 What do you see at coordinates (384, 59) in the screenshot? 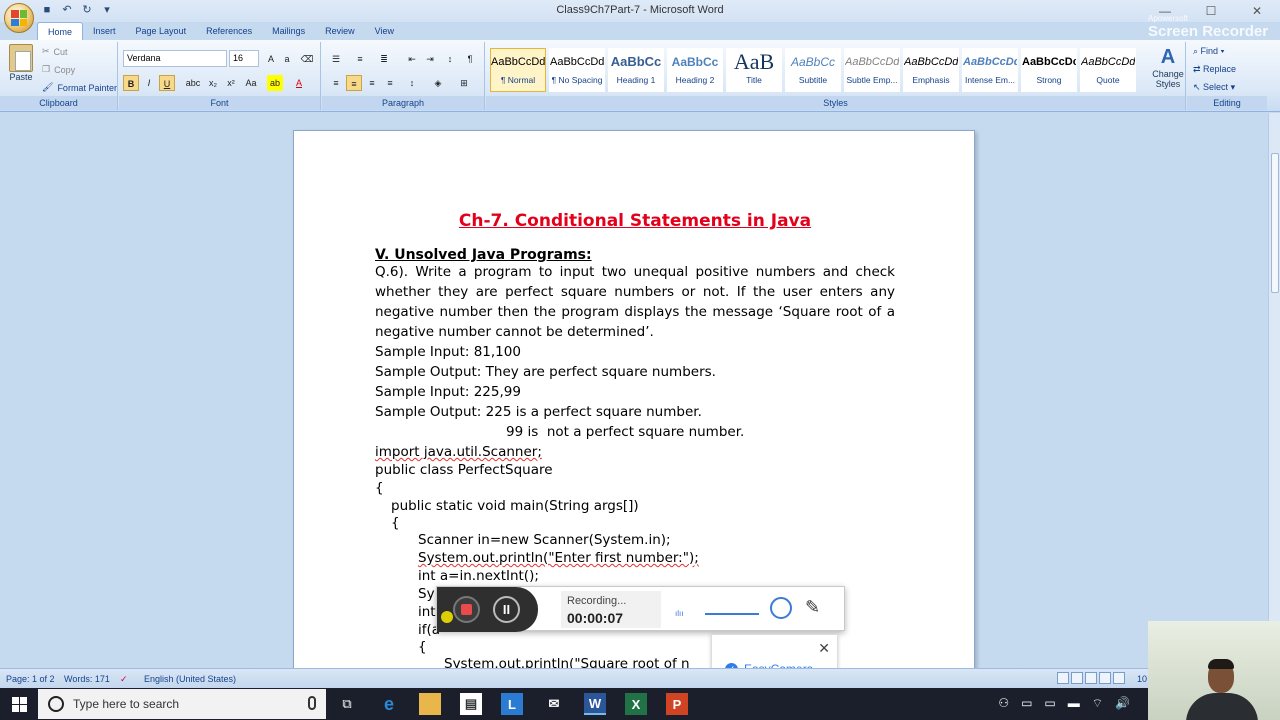
I see `multilevel-list-icon: ≣` at bounding box center [384, 59].